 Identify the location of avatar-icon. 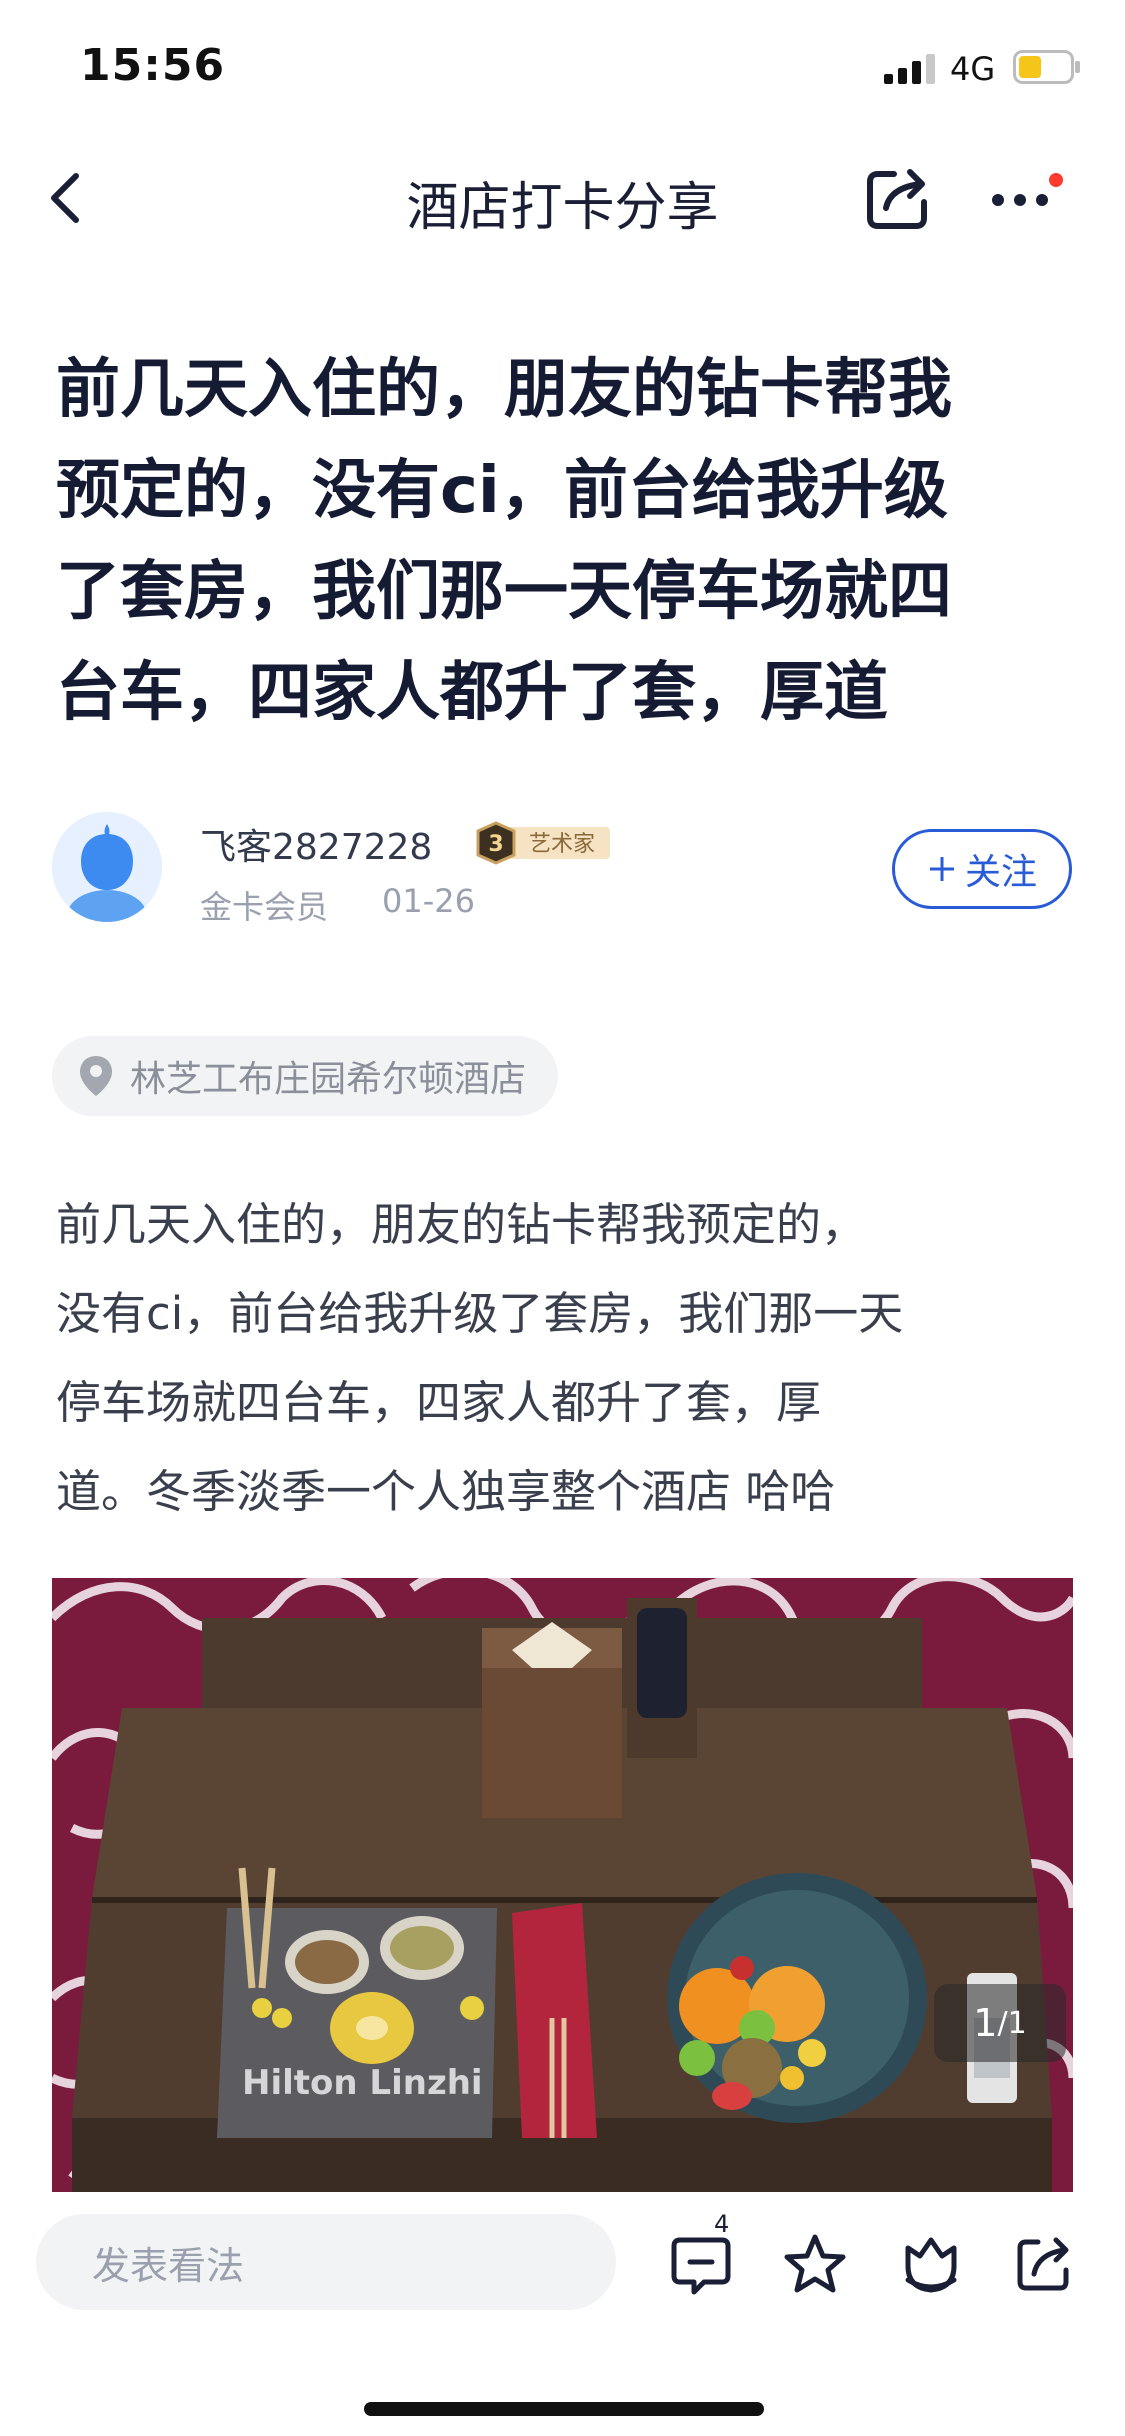
(107, 867).